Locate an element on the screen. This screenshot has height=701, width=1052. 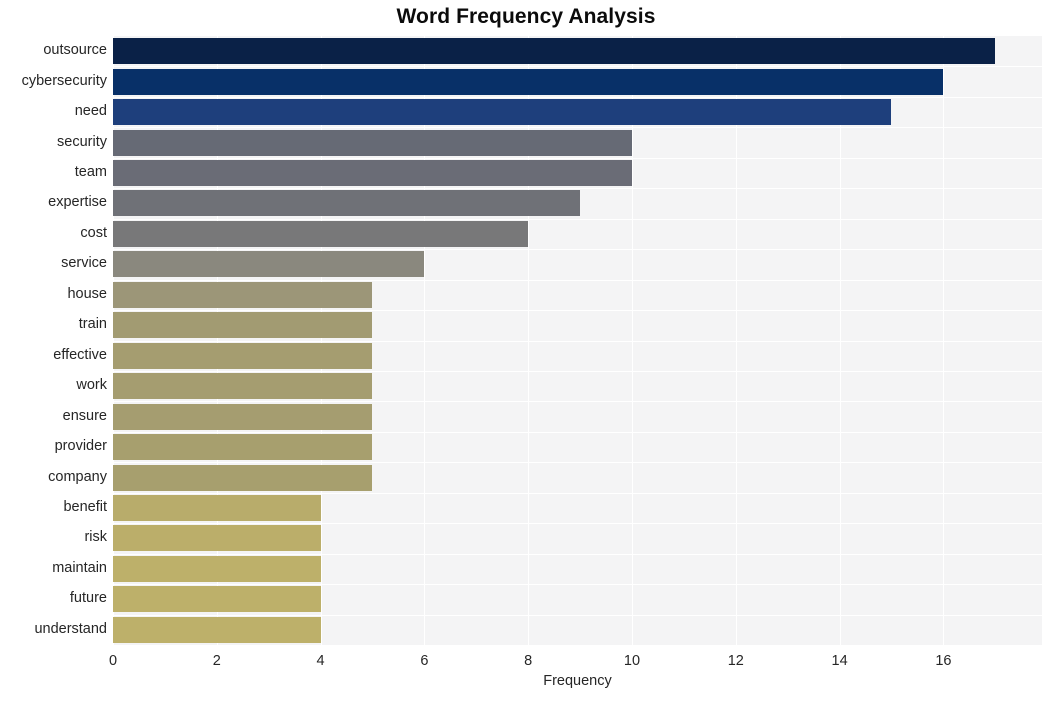
bar-benefit is located at coordinates (217, 507).